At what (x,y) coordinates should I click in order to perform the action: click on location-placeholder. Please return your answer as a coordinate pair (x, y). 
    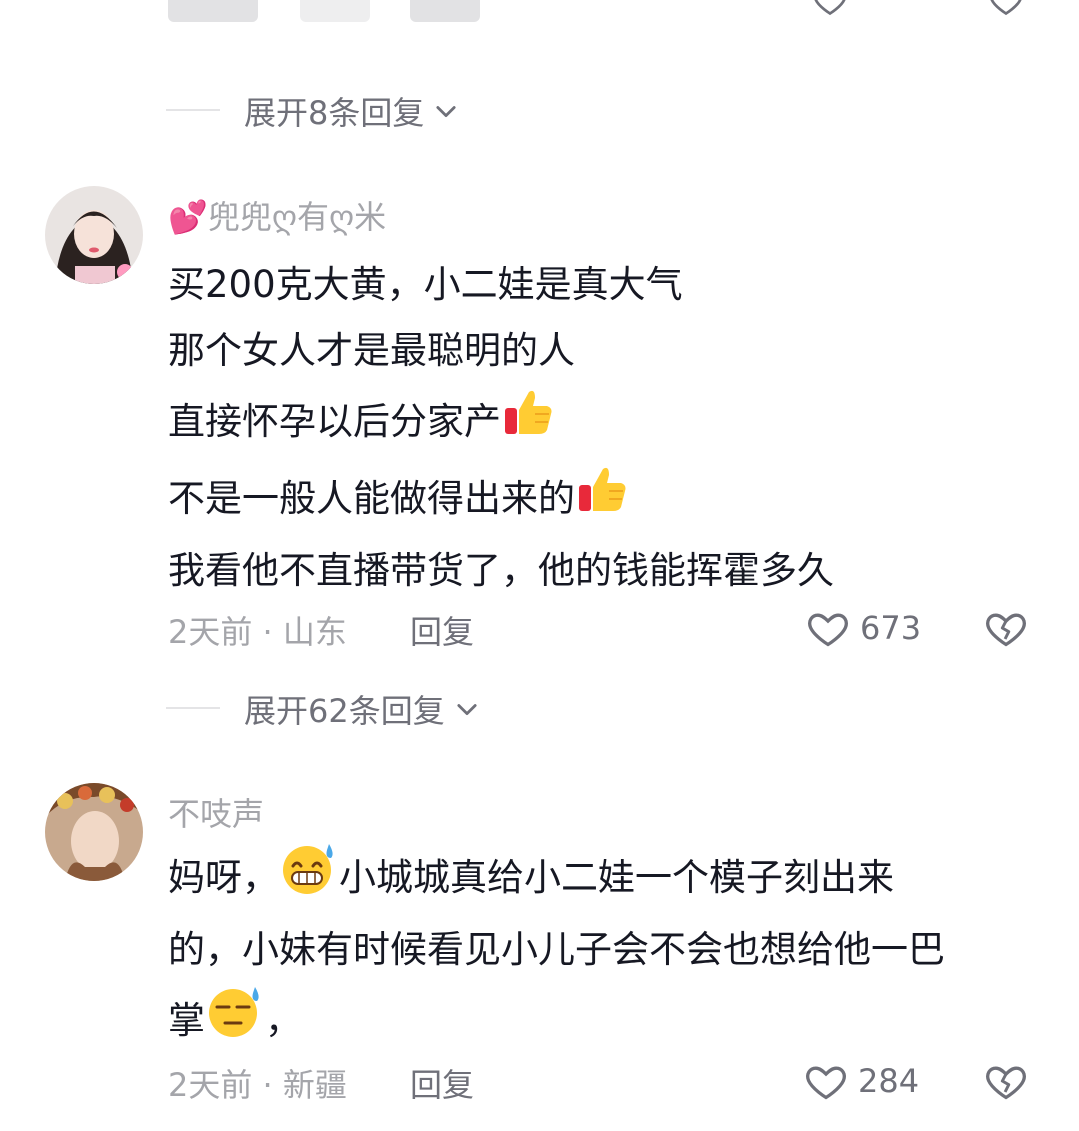
    Looking at the image, I should click on (335, 11).